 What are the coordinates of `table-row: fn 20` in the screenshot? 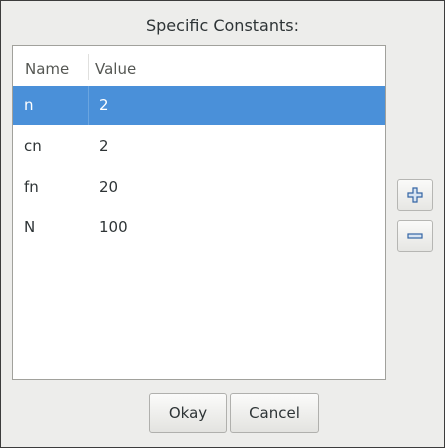 It's located at (199, 187).